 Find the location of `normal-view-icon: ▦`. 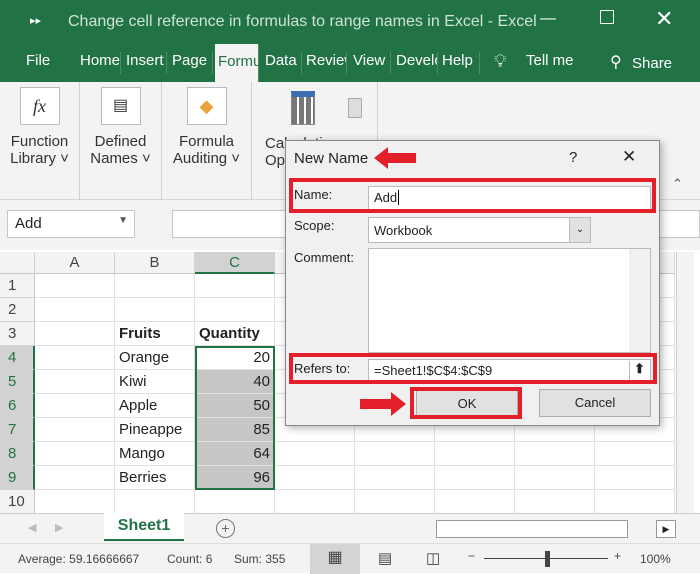

normal-view-icon: ▦ is located at coordinates (335, 559).